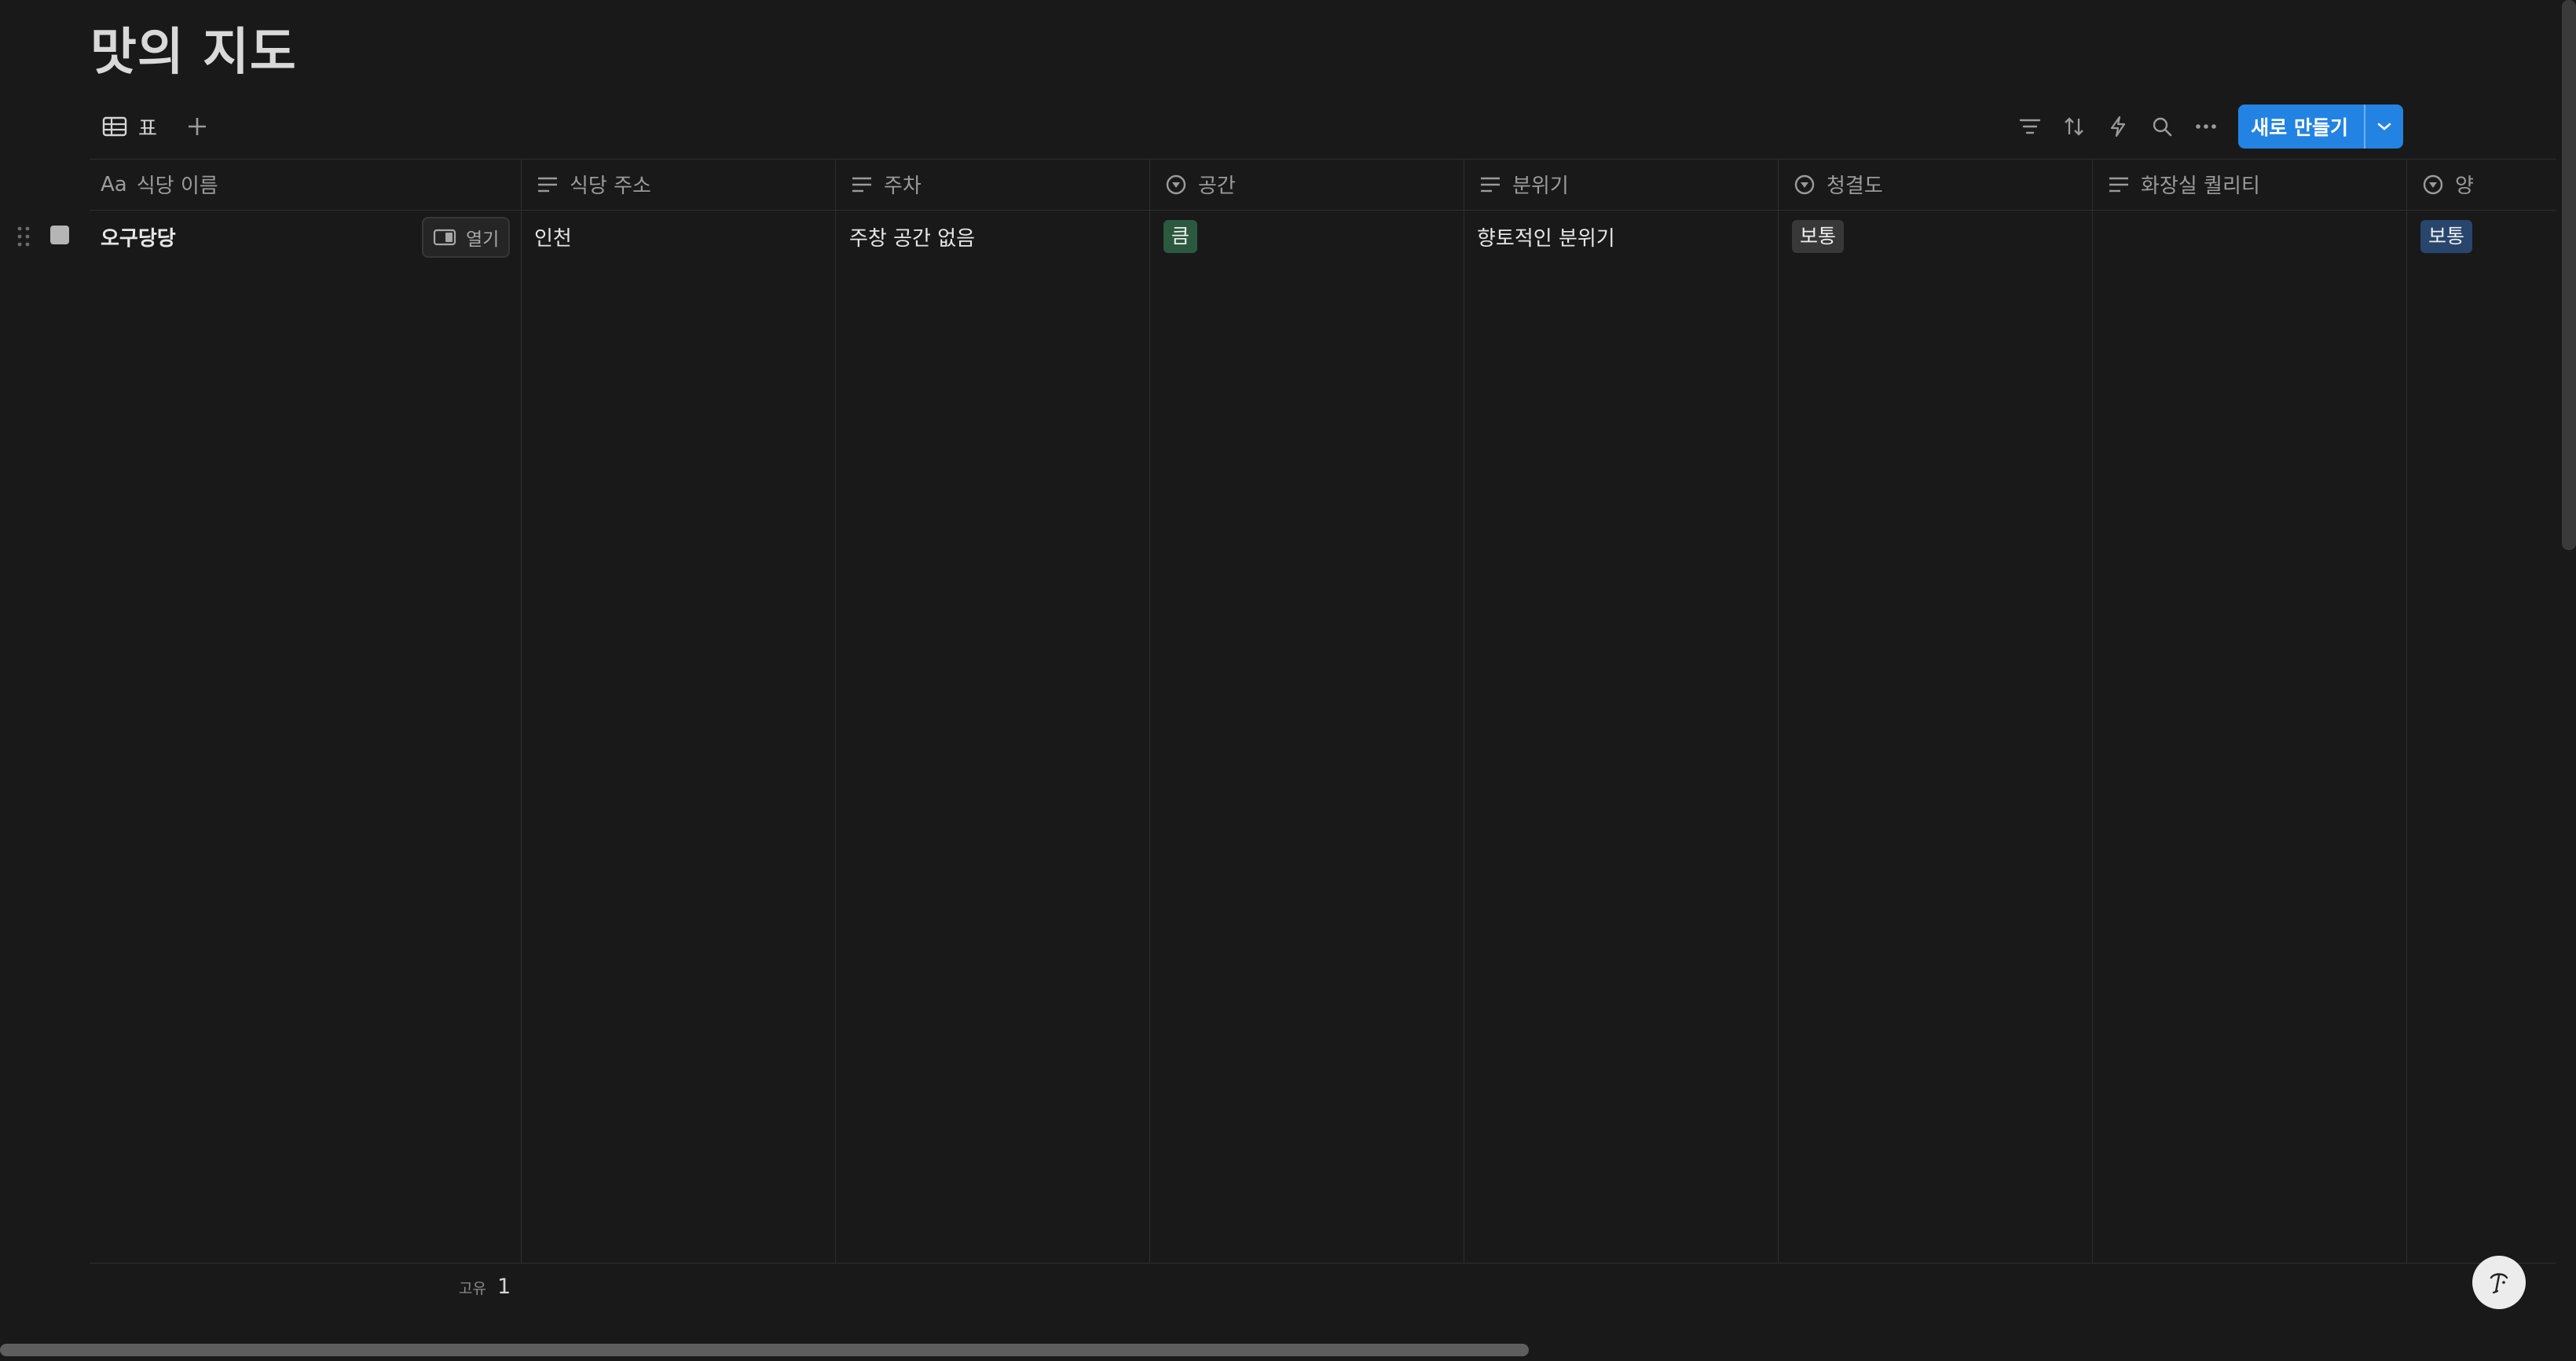 Image resolution: width=2576 pixels, height=1361 pixels. What do you see at coordinates (1323, 1263) in the screenshot?
I see `table-bottom-border` at bounding box center [1323, 1263].